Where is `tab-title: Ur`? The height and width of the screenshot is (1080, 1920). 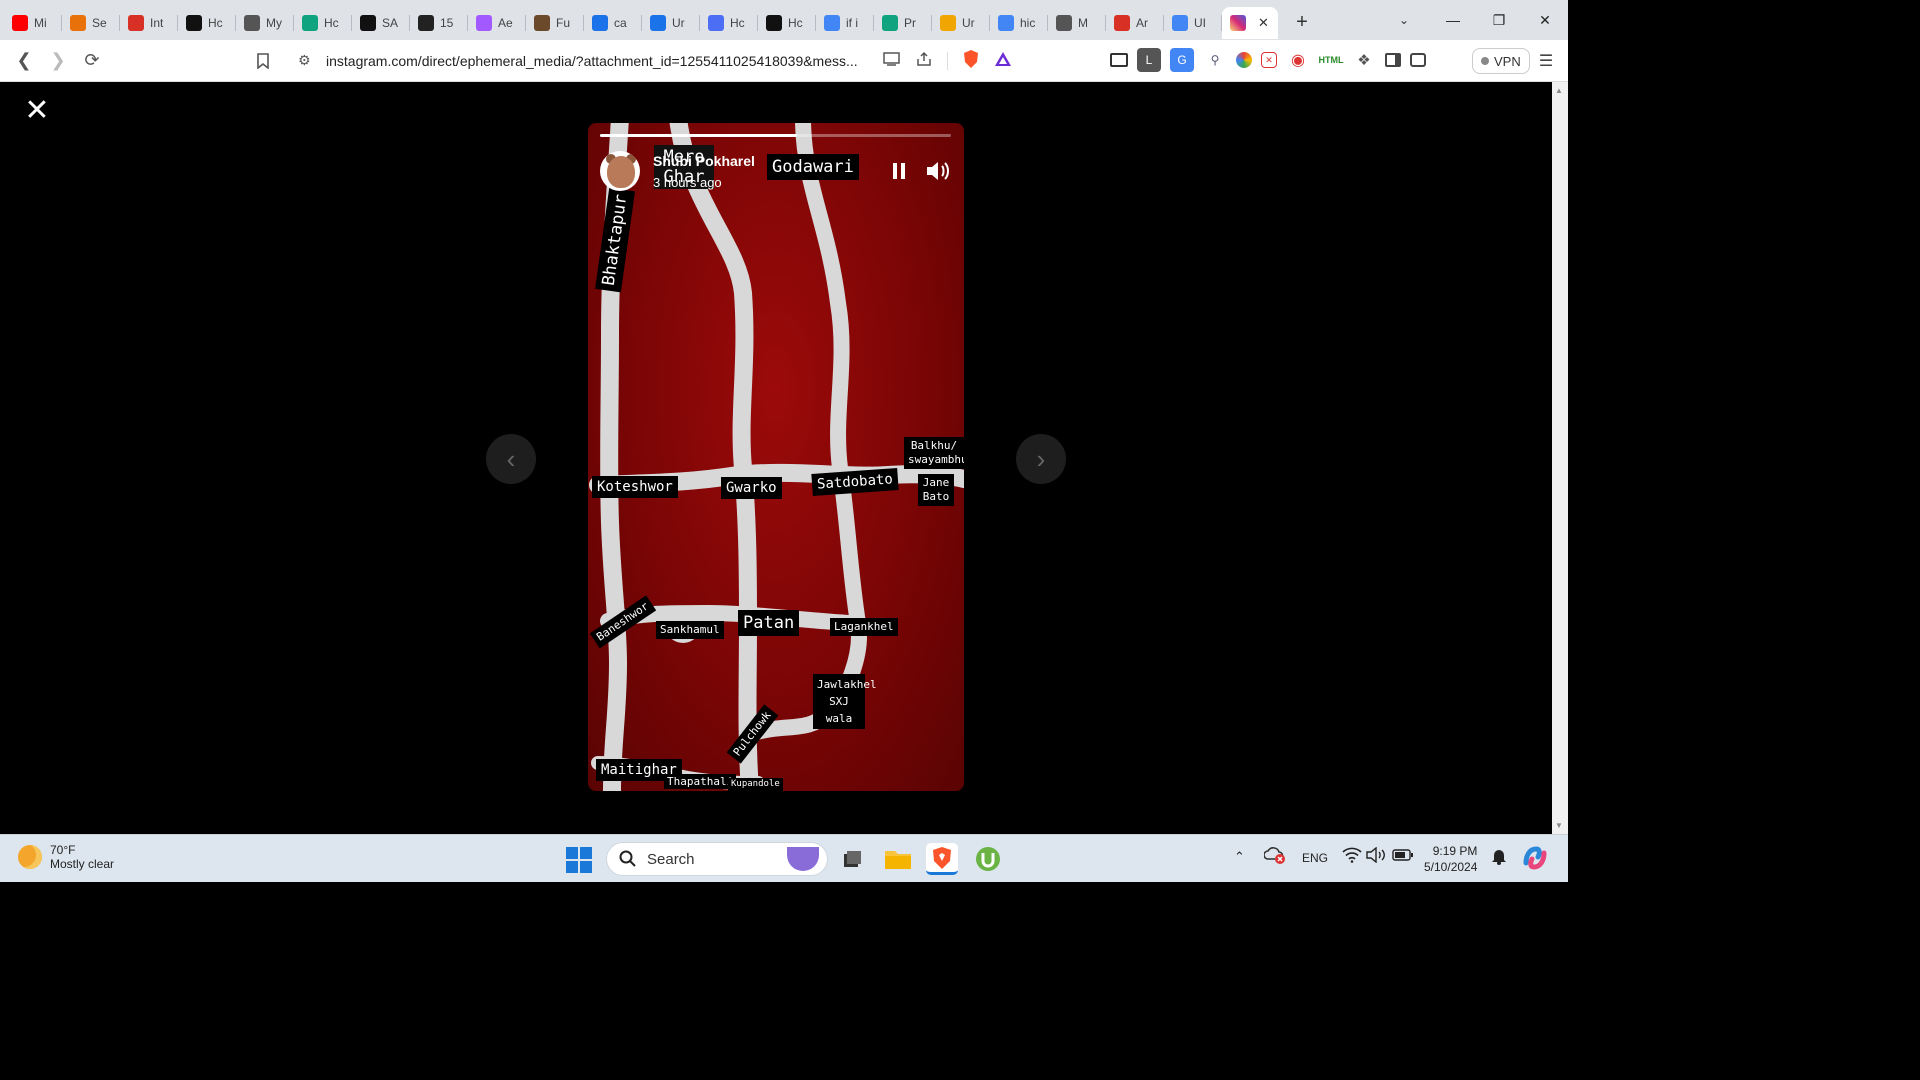 tab-title: Ur is located at coordinates (968, 23).